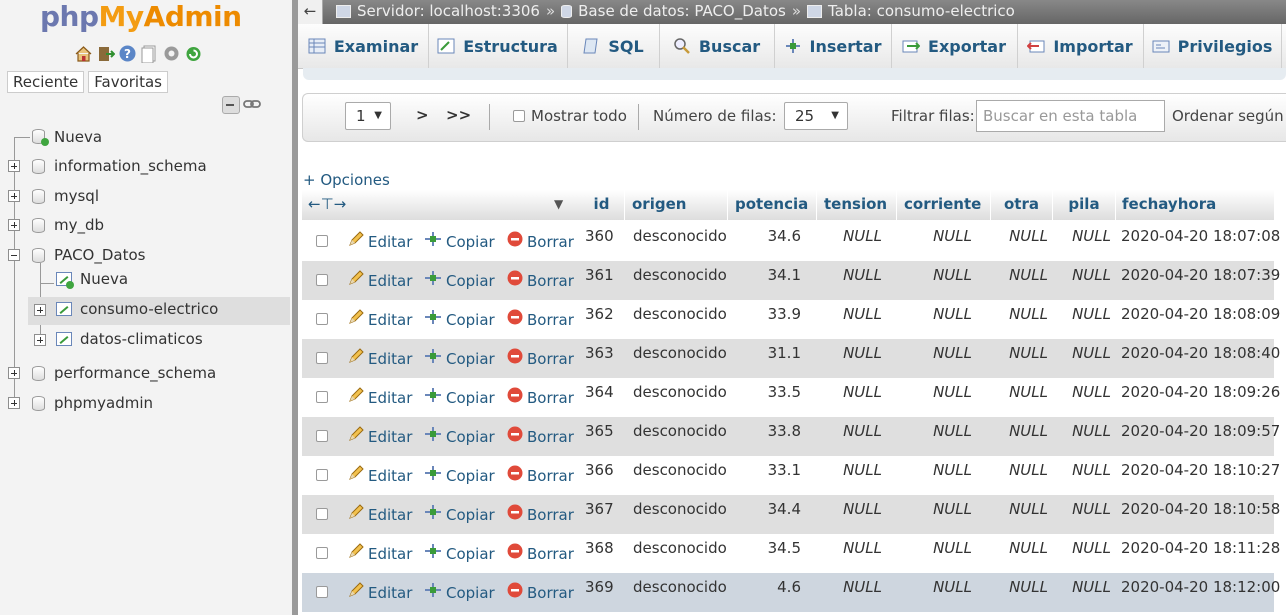  What do you see at coordinates (1200, 514) in the screenshot?
I see `cell-fechayhora: 2020-04-20 18:10:58` at bounding box center [1200, 514].